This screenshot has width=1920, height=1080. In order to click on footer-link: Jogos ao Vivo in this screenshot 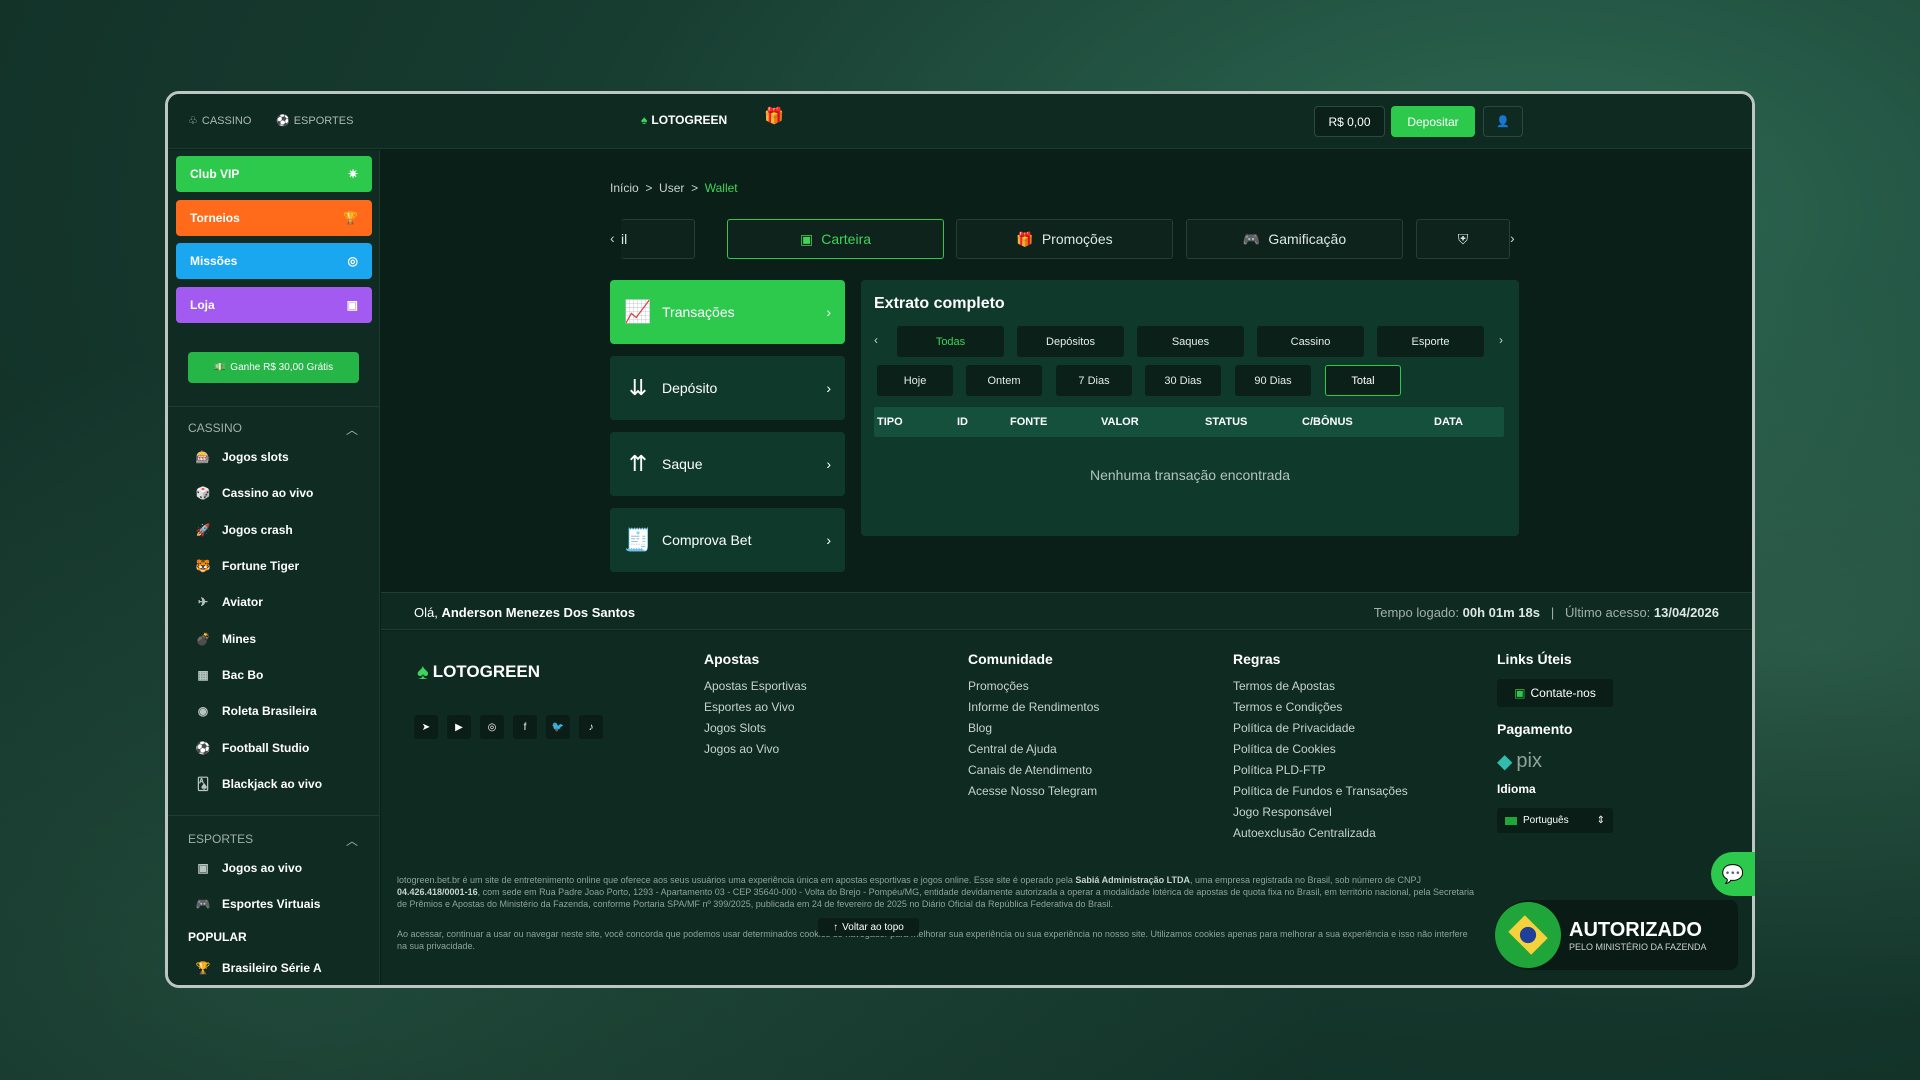, I will do `click(755, 749)`.